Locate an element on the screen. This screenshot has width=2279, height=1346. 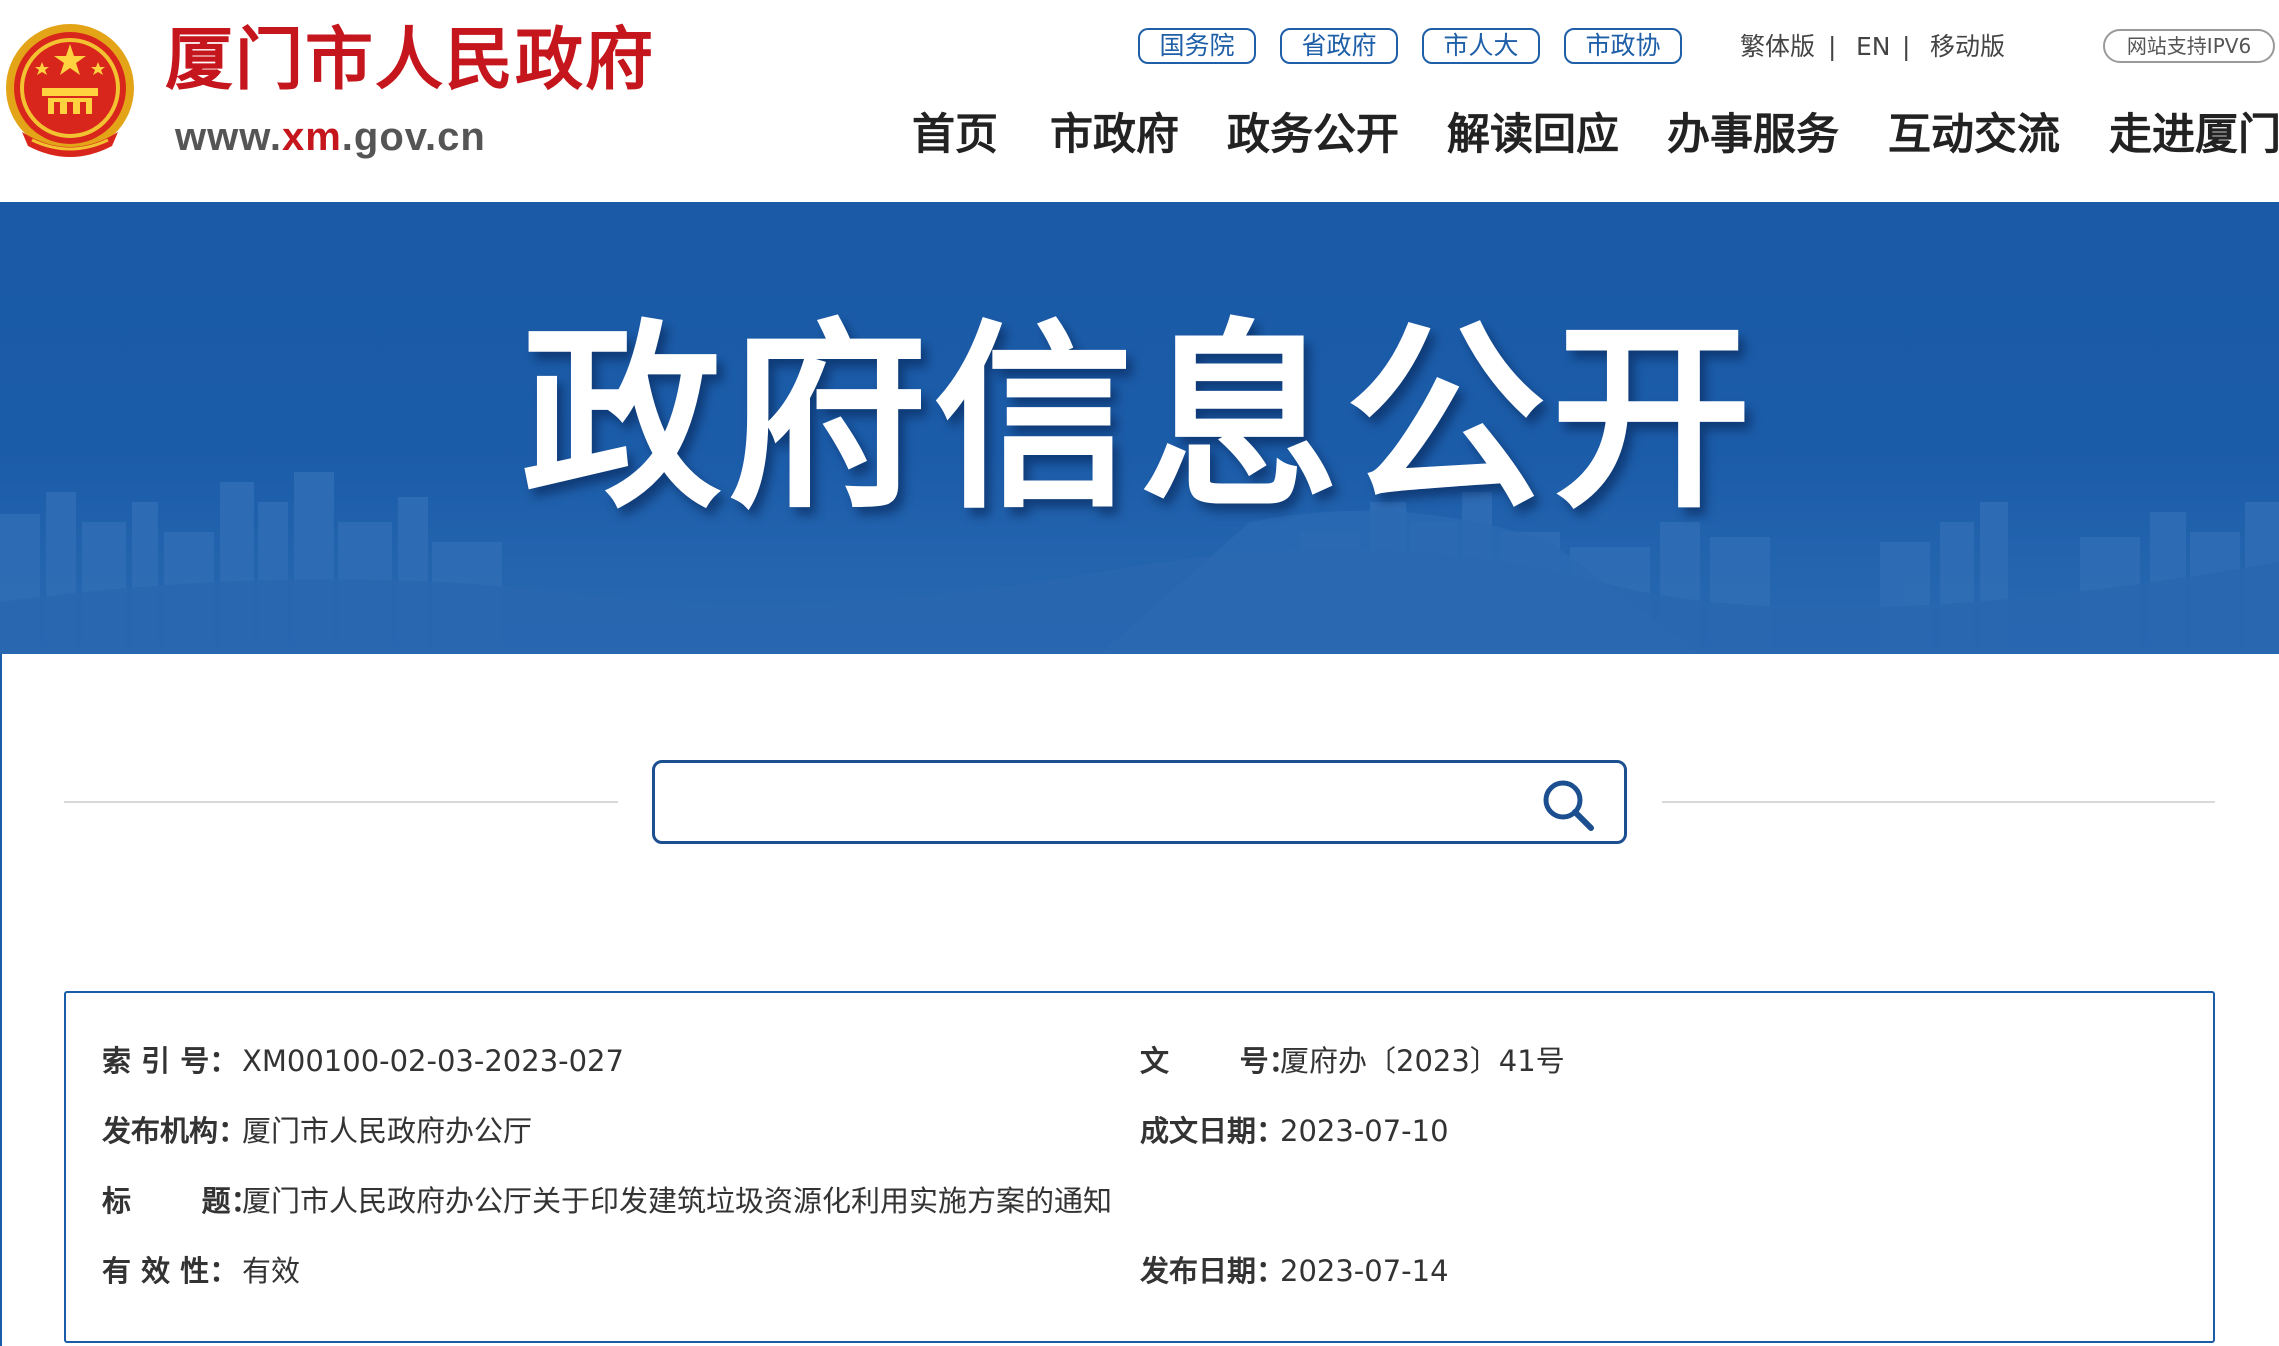
publisher-label: 发布机构： is located at coordinates (175, 1131).